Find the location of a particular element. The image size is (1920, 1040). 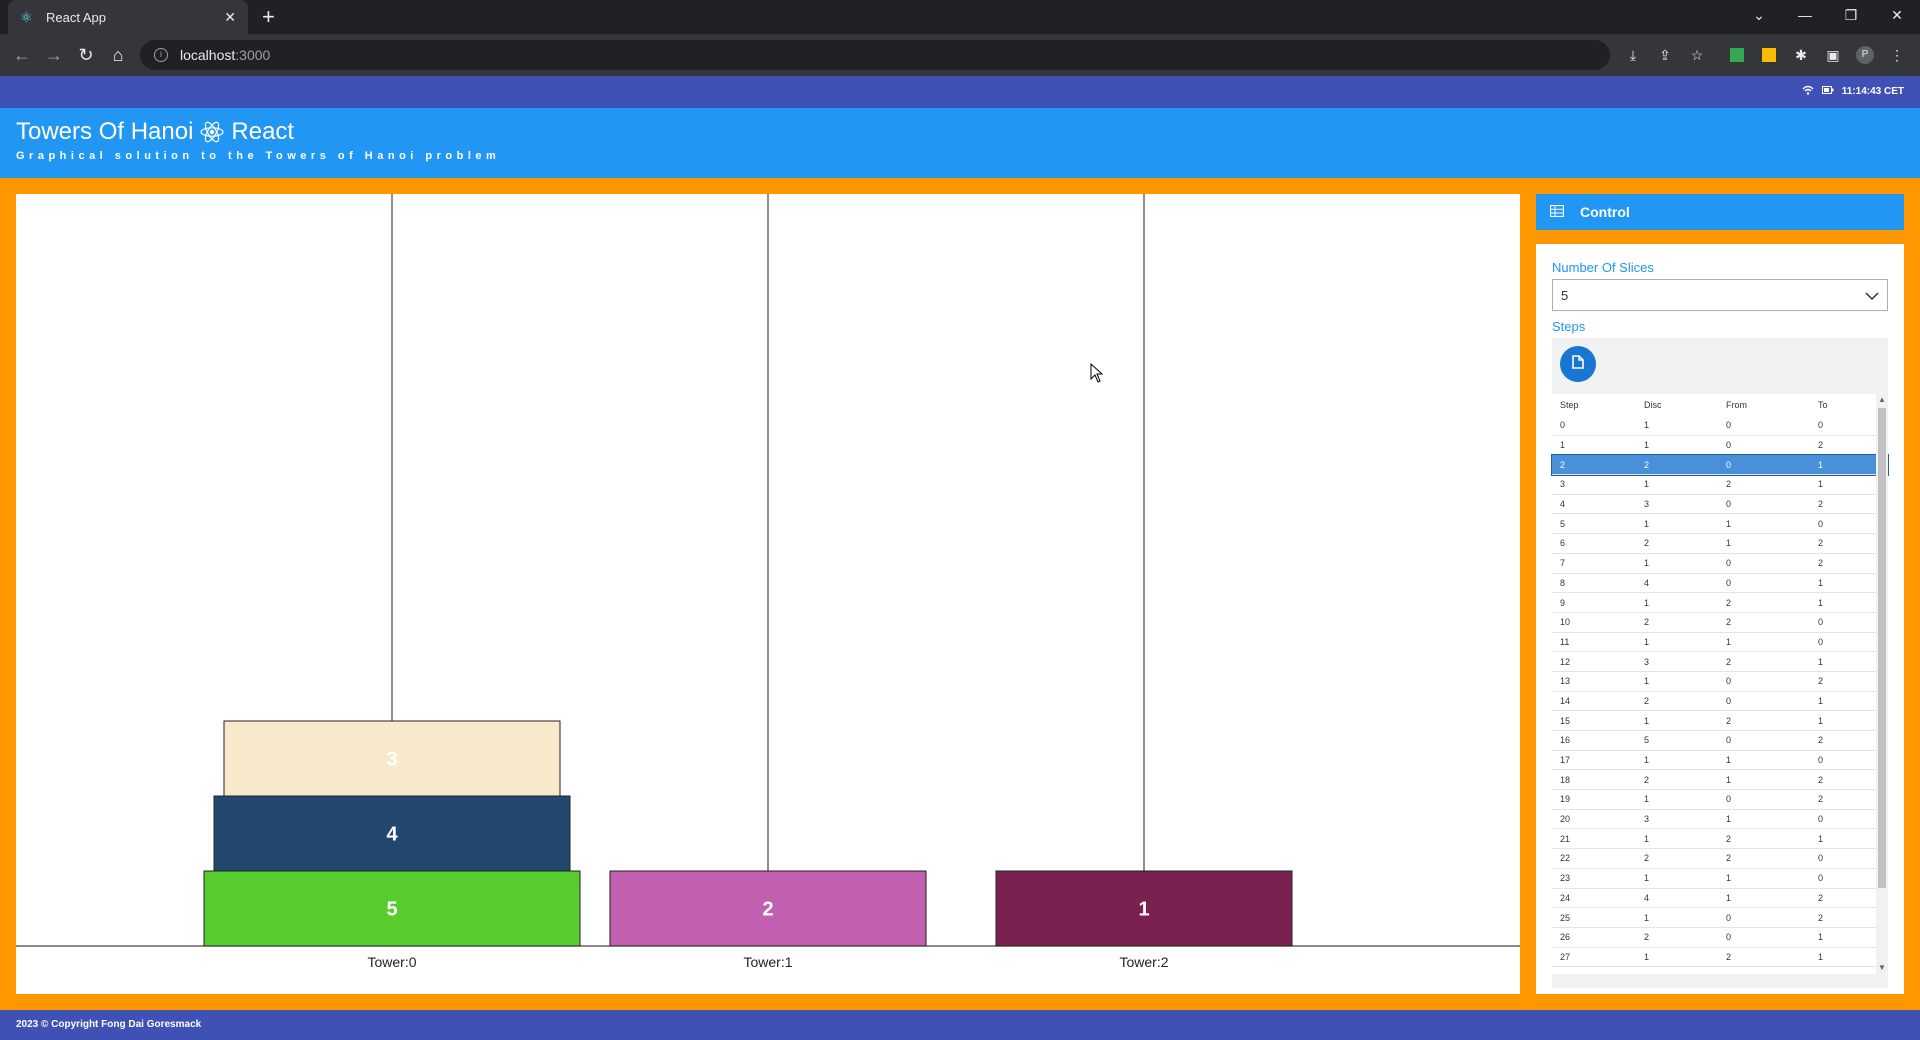

table-row: 6 2 1 2 is located at coordinates (1720, 544).